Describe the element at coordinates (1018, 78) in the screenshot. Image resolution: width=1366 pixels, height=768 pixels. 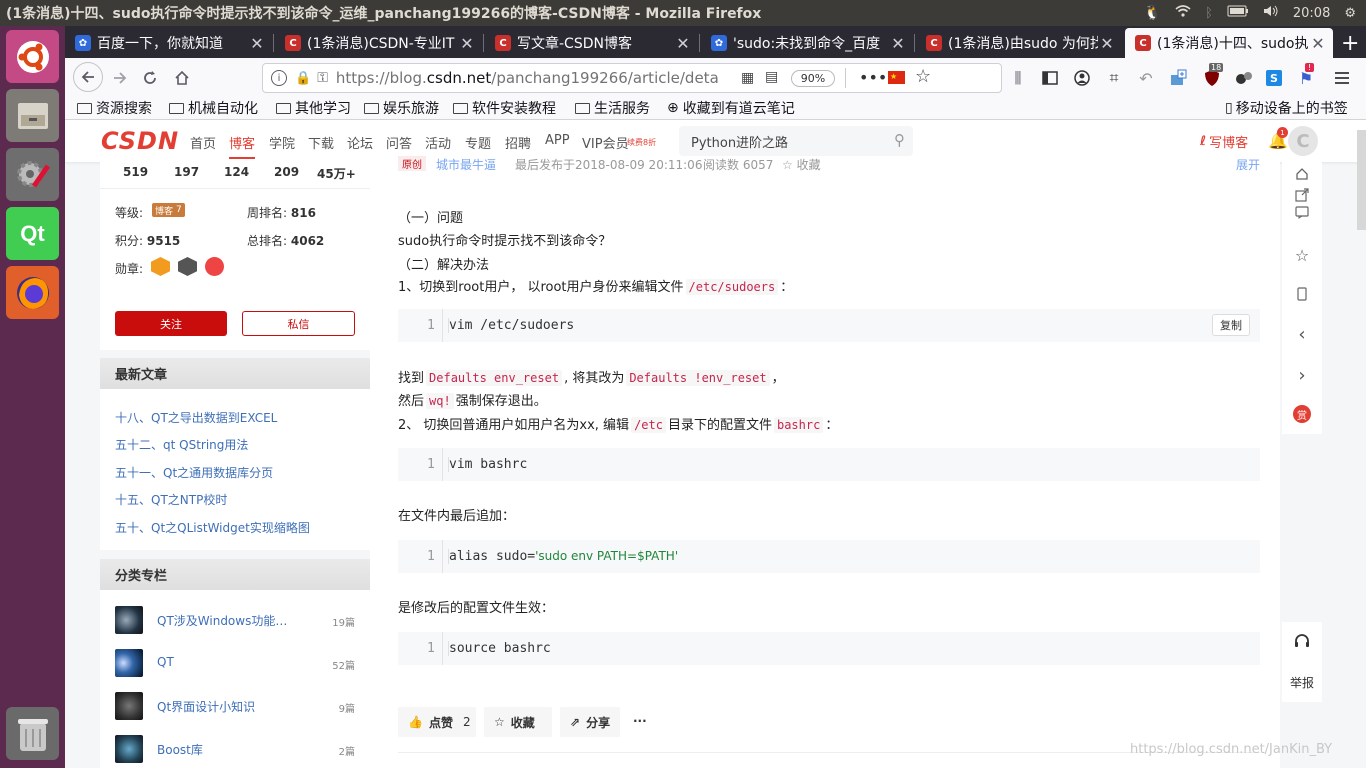
I see `library-icon: ⫼` at that location.